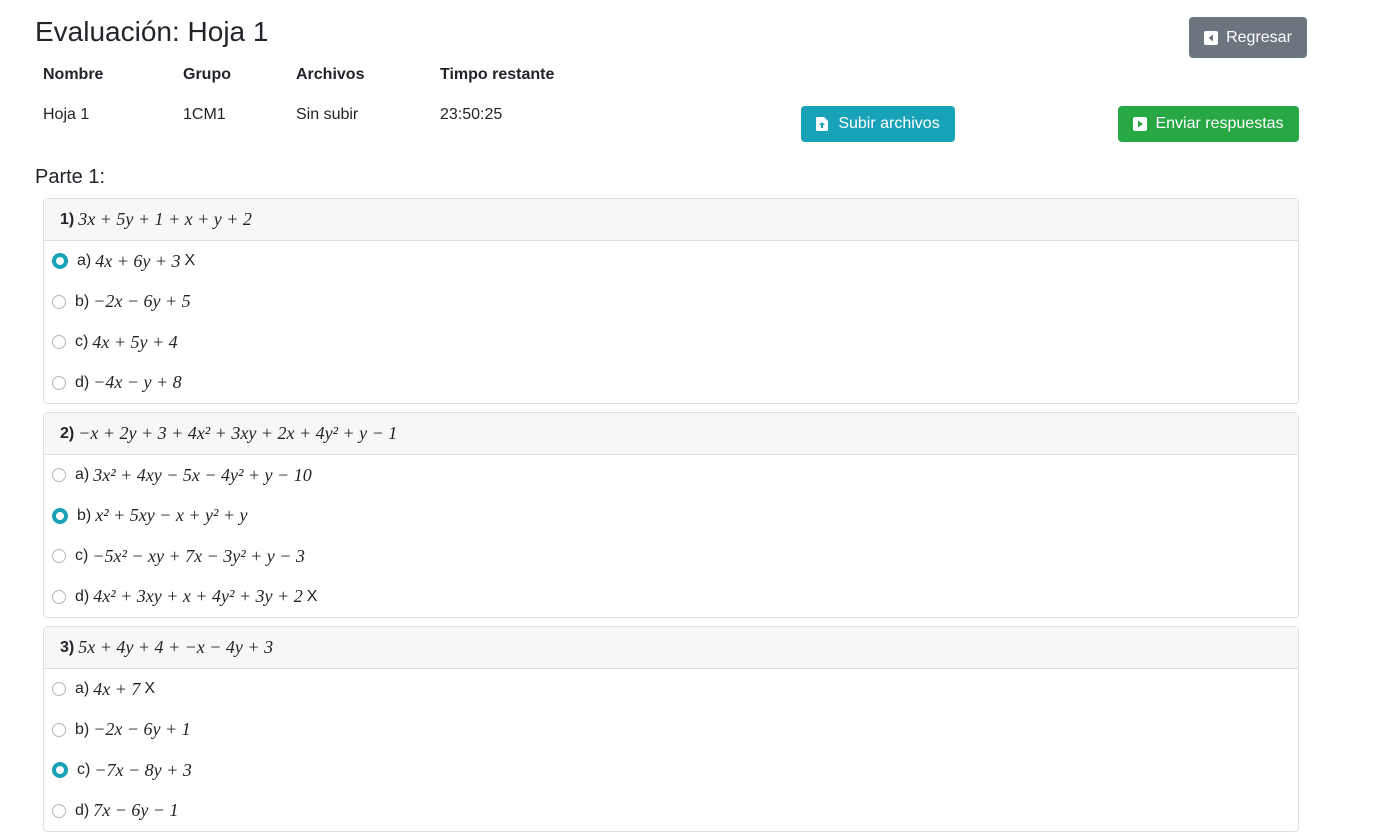 The height and width of the screenshot is (840, 1377). I want to click on header-grupo: Grupo, so click(207, 74).